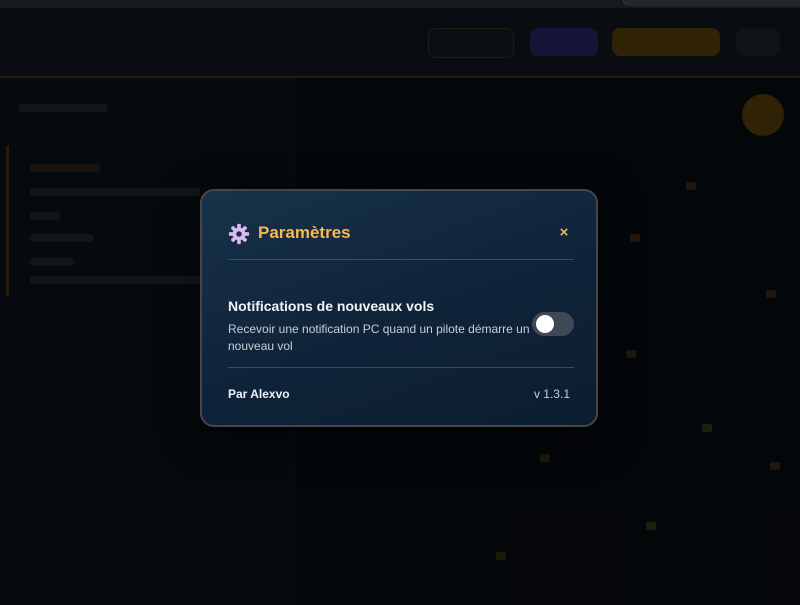 This screenshot has height=605, width=800. I want to click on notifications-toggle, so click(553, 324).